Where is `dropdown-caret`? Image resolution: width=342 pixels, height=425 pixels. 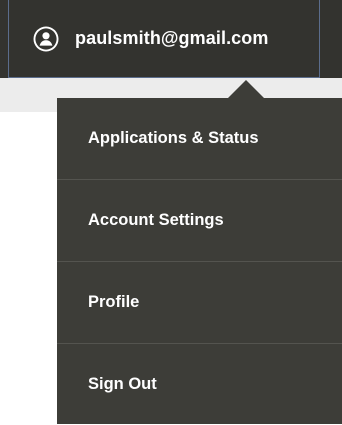
dropdown-caret is located at coordinates (246, 89).